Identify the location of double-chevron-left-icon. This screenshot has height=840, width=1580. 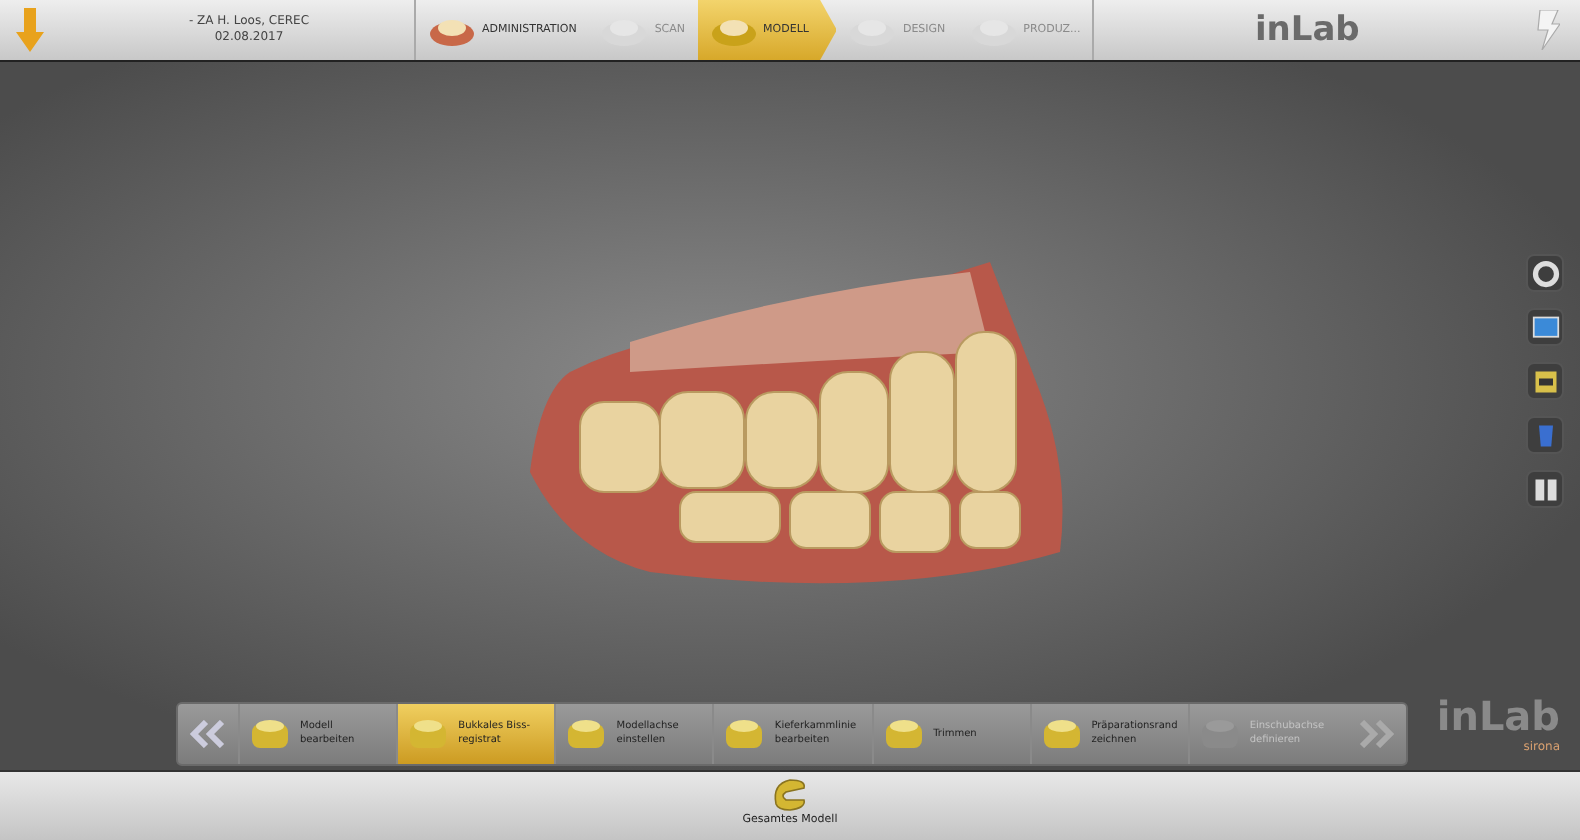
(208, 734).